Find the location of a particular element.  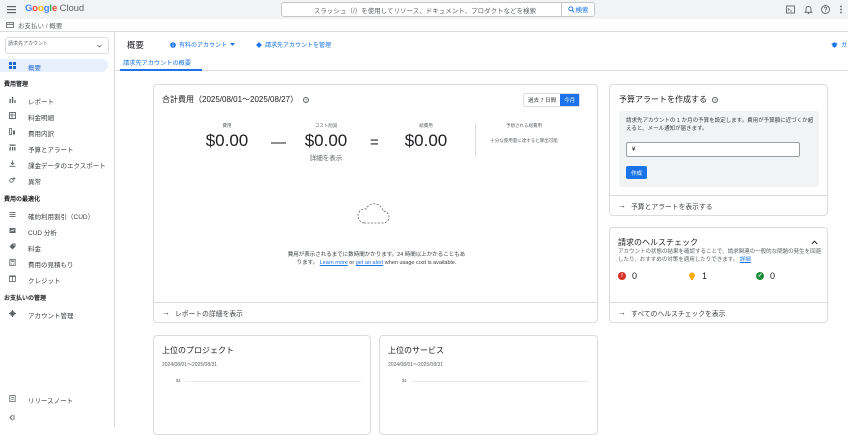

sidebar-item-cud-analysis: CUD 分析 is located at coordinates (57, 230).